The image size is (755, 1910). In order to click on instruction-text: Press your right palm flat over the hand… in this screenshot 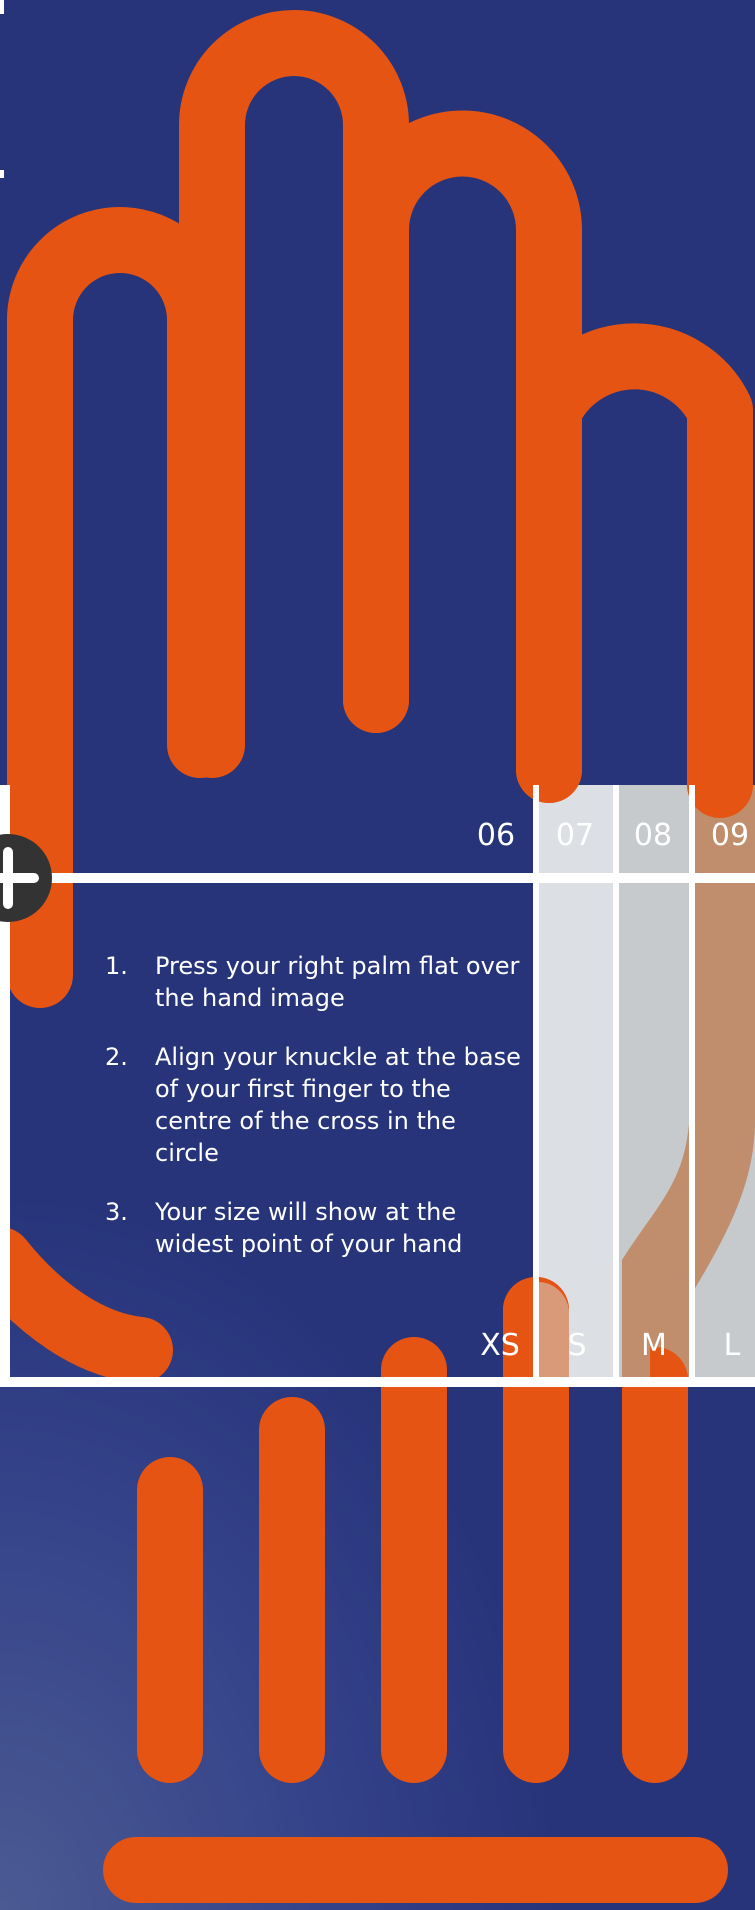, I will do `click(337, 982)`.